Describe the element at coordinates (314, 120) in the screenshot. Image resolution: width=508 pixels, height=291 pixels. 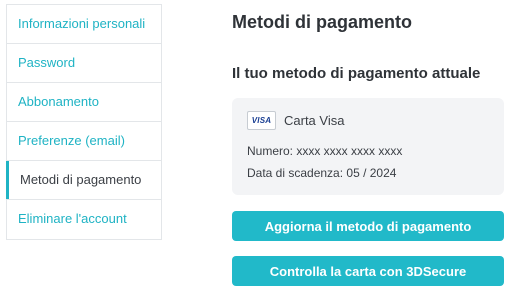
I see `card-brand-label: Carta Visa` at that location.